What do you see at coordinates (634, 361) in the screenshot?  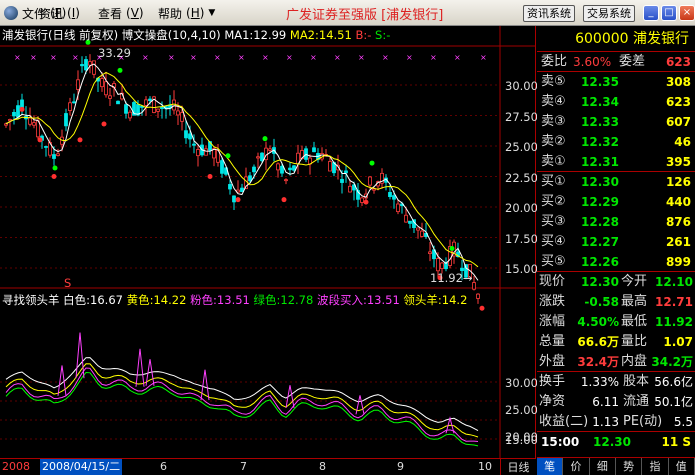 I see `stat-label: 内盘` at bounding box center [634, 361].